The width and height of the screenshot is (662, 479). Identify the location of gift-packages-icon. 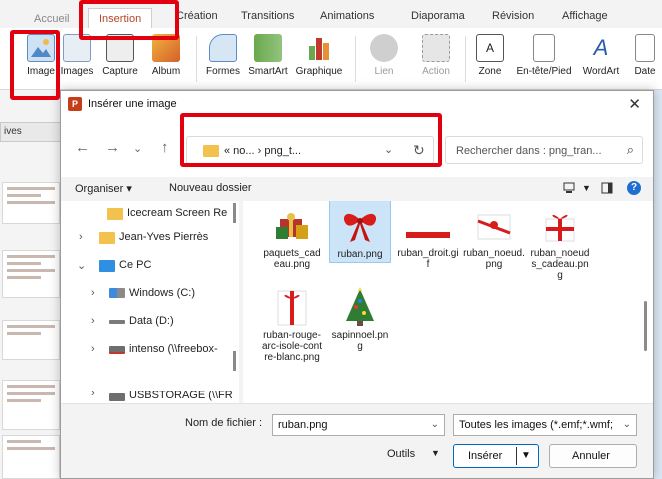
(292, 225).